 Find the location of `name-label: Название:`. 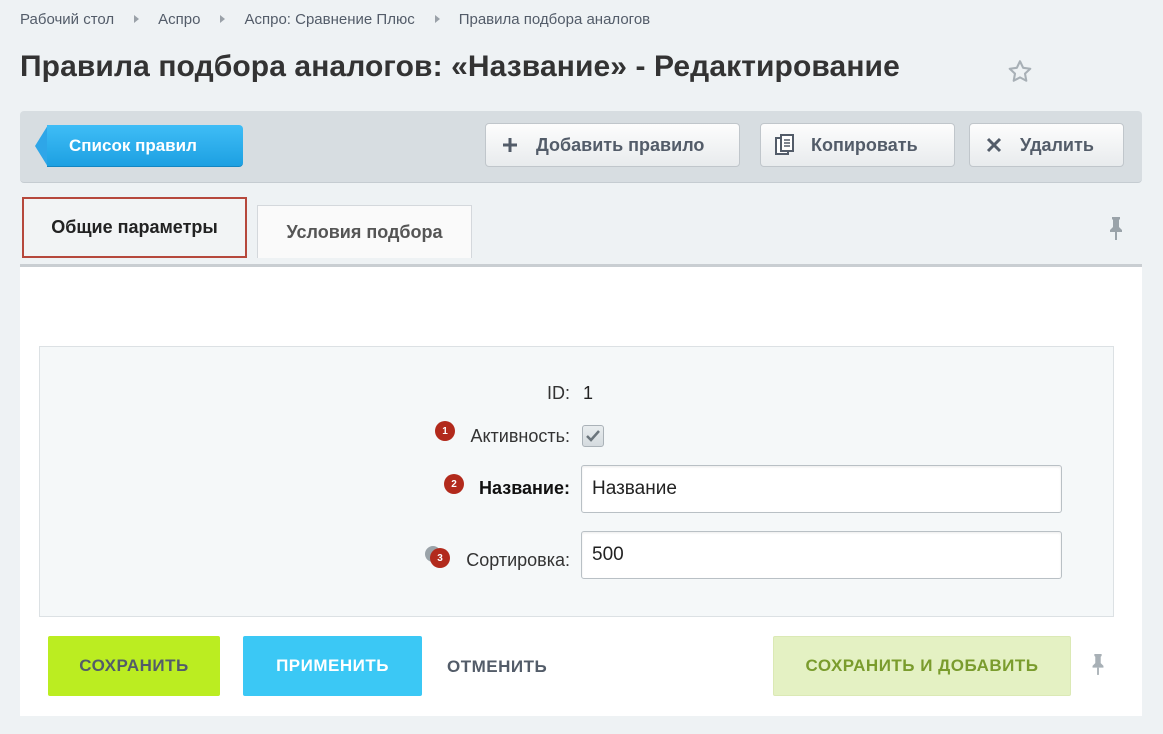

name-label: Название: is located at coordinates (524, 488).